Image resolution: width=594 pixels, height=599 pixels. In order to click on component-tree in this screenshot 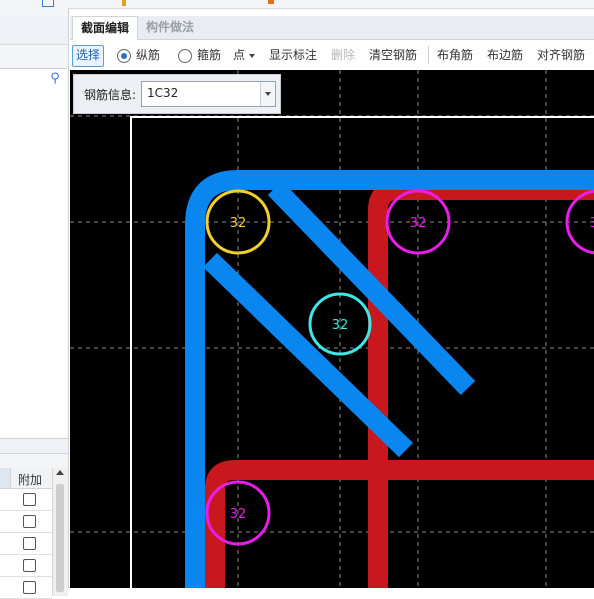, I will do `click(33, 264)`.